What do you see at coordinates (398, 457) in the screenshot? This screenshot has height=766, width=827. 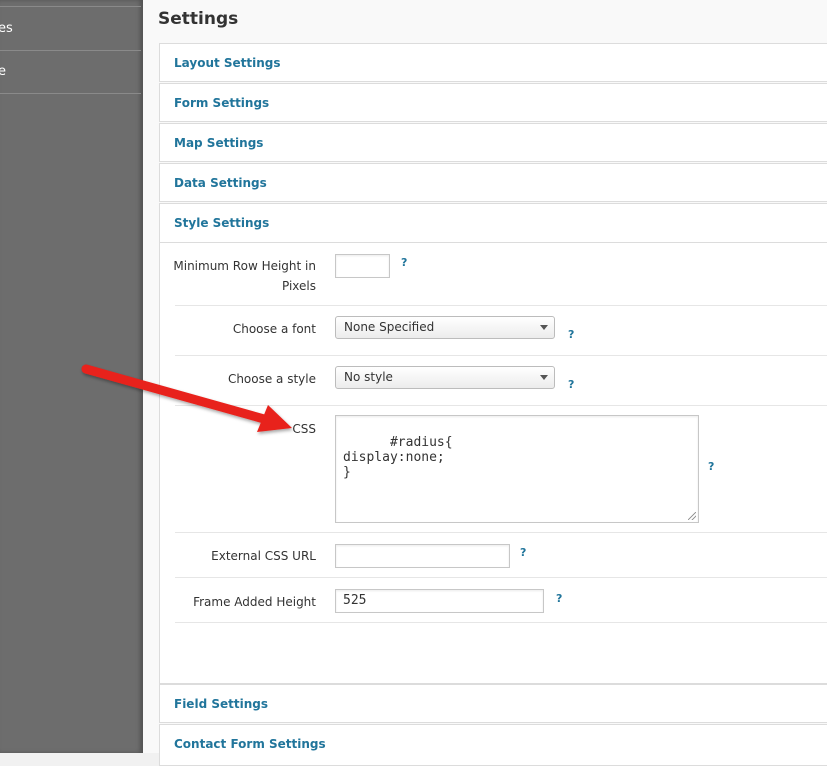 I see `css-textarea-value: #radius{ display:none; }` at bounding box center [398, 457].